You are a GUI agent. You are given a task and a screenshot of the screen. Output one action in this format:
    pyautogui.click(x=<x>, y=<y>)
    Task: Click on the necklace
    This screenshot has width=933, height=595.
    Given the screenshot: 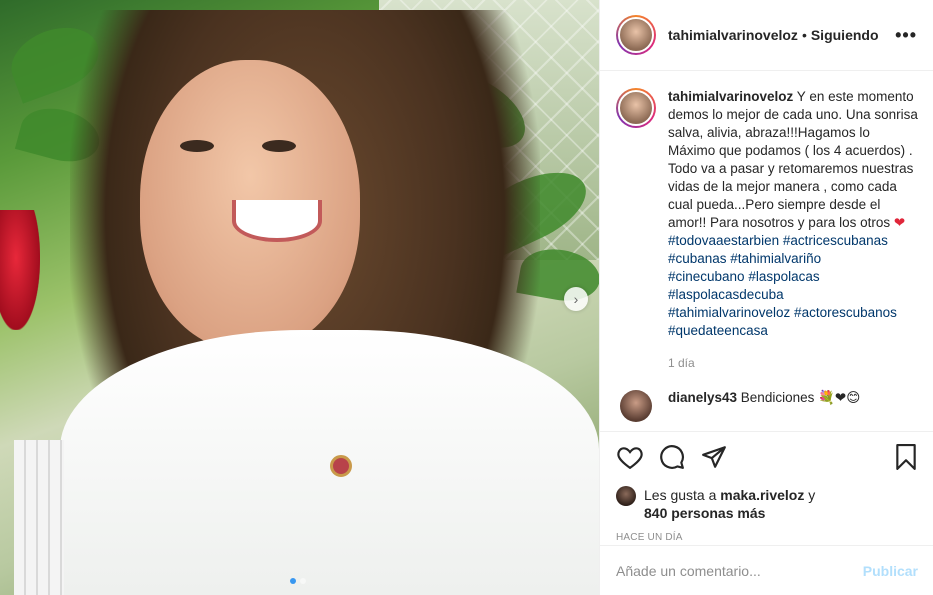 What is the action you would take?
    pyautogui.click(x=341, y=466)
    